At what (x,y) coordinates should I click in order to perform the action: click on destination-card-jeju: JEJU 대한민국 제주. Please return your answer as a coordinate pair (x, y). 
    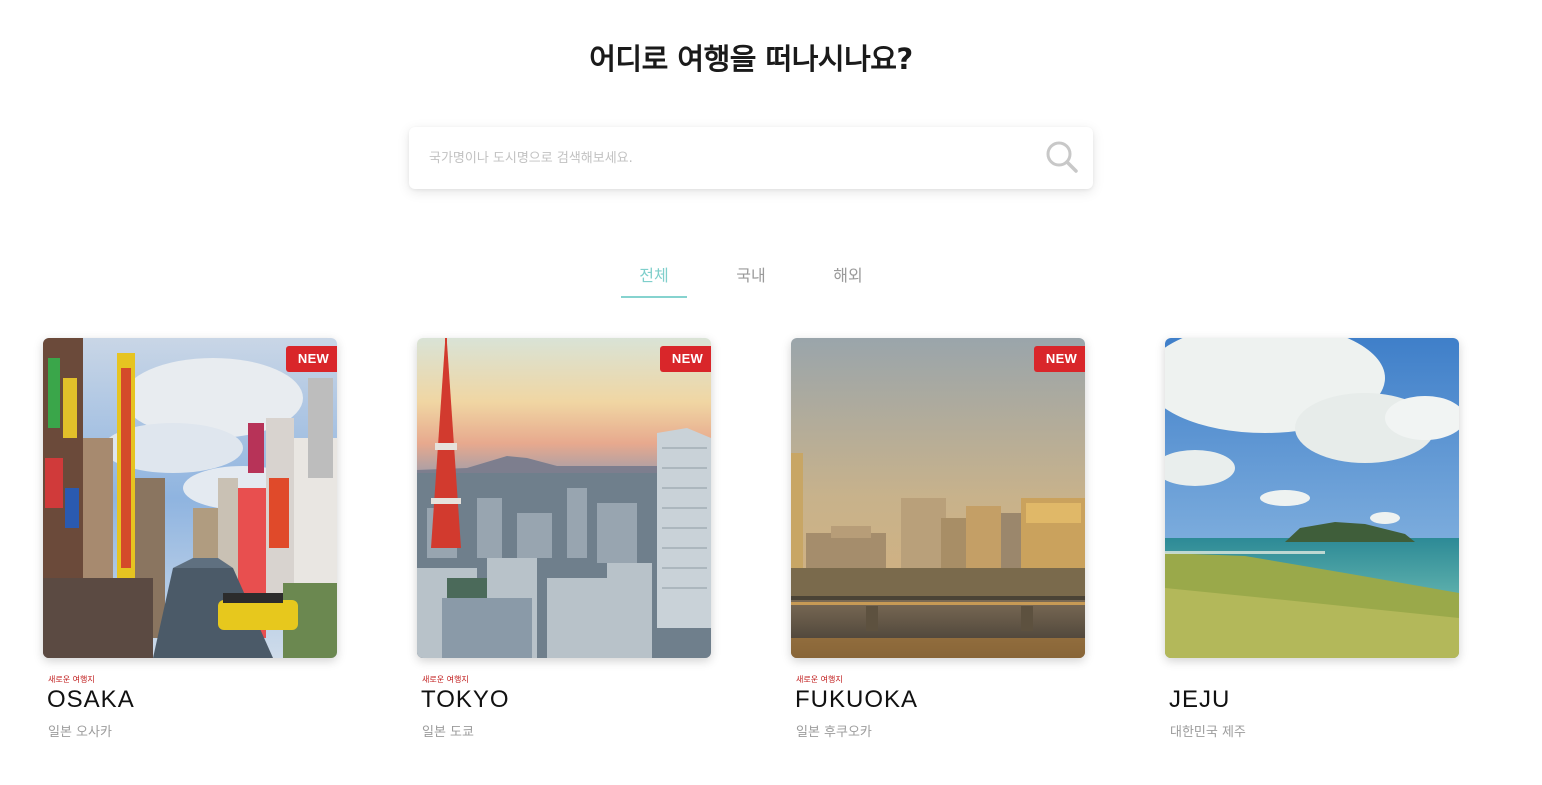
    Looking at the image, I should click on (1312, 543).